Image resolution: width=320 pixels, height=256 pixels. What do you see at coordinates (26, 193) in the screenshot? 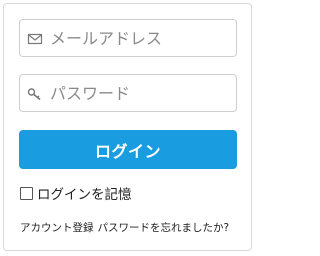
I see `remember-me-checkbox` at bounding box center [26, 193].